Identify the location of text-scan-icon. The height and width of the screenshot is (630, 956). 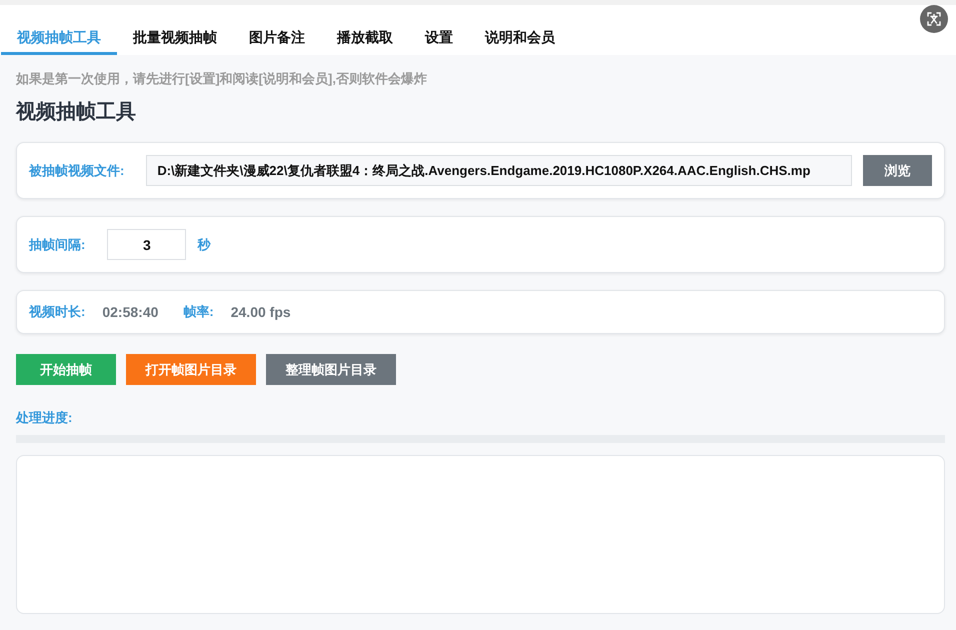
(934, 19).